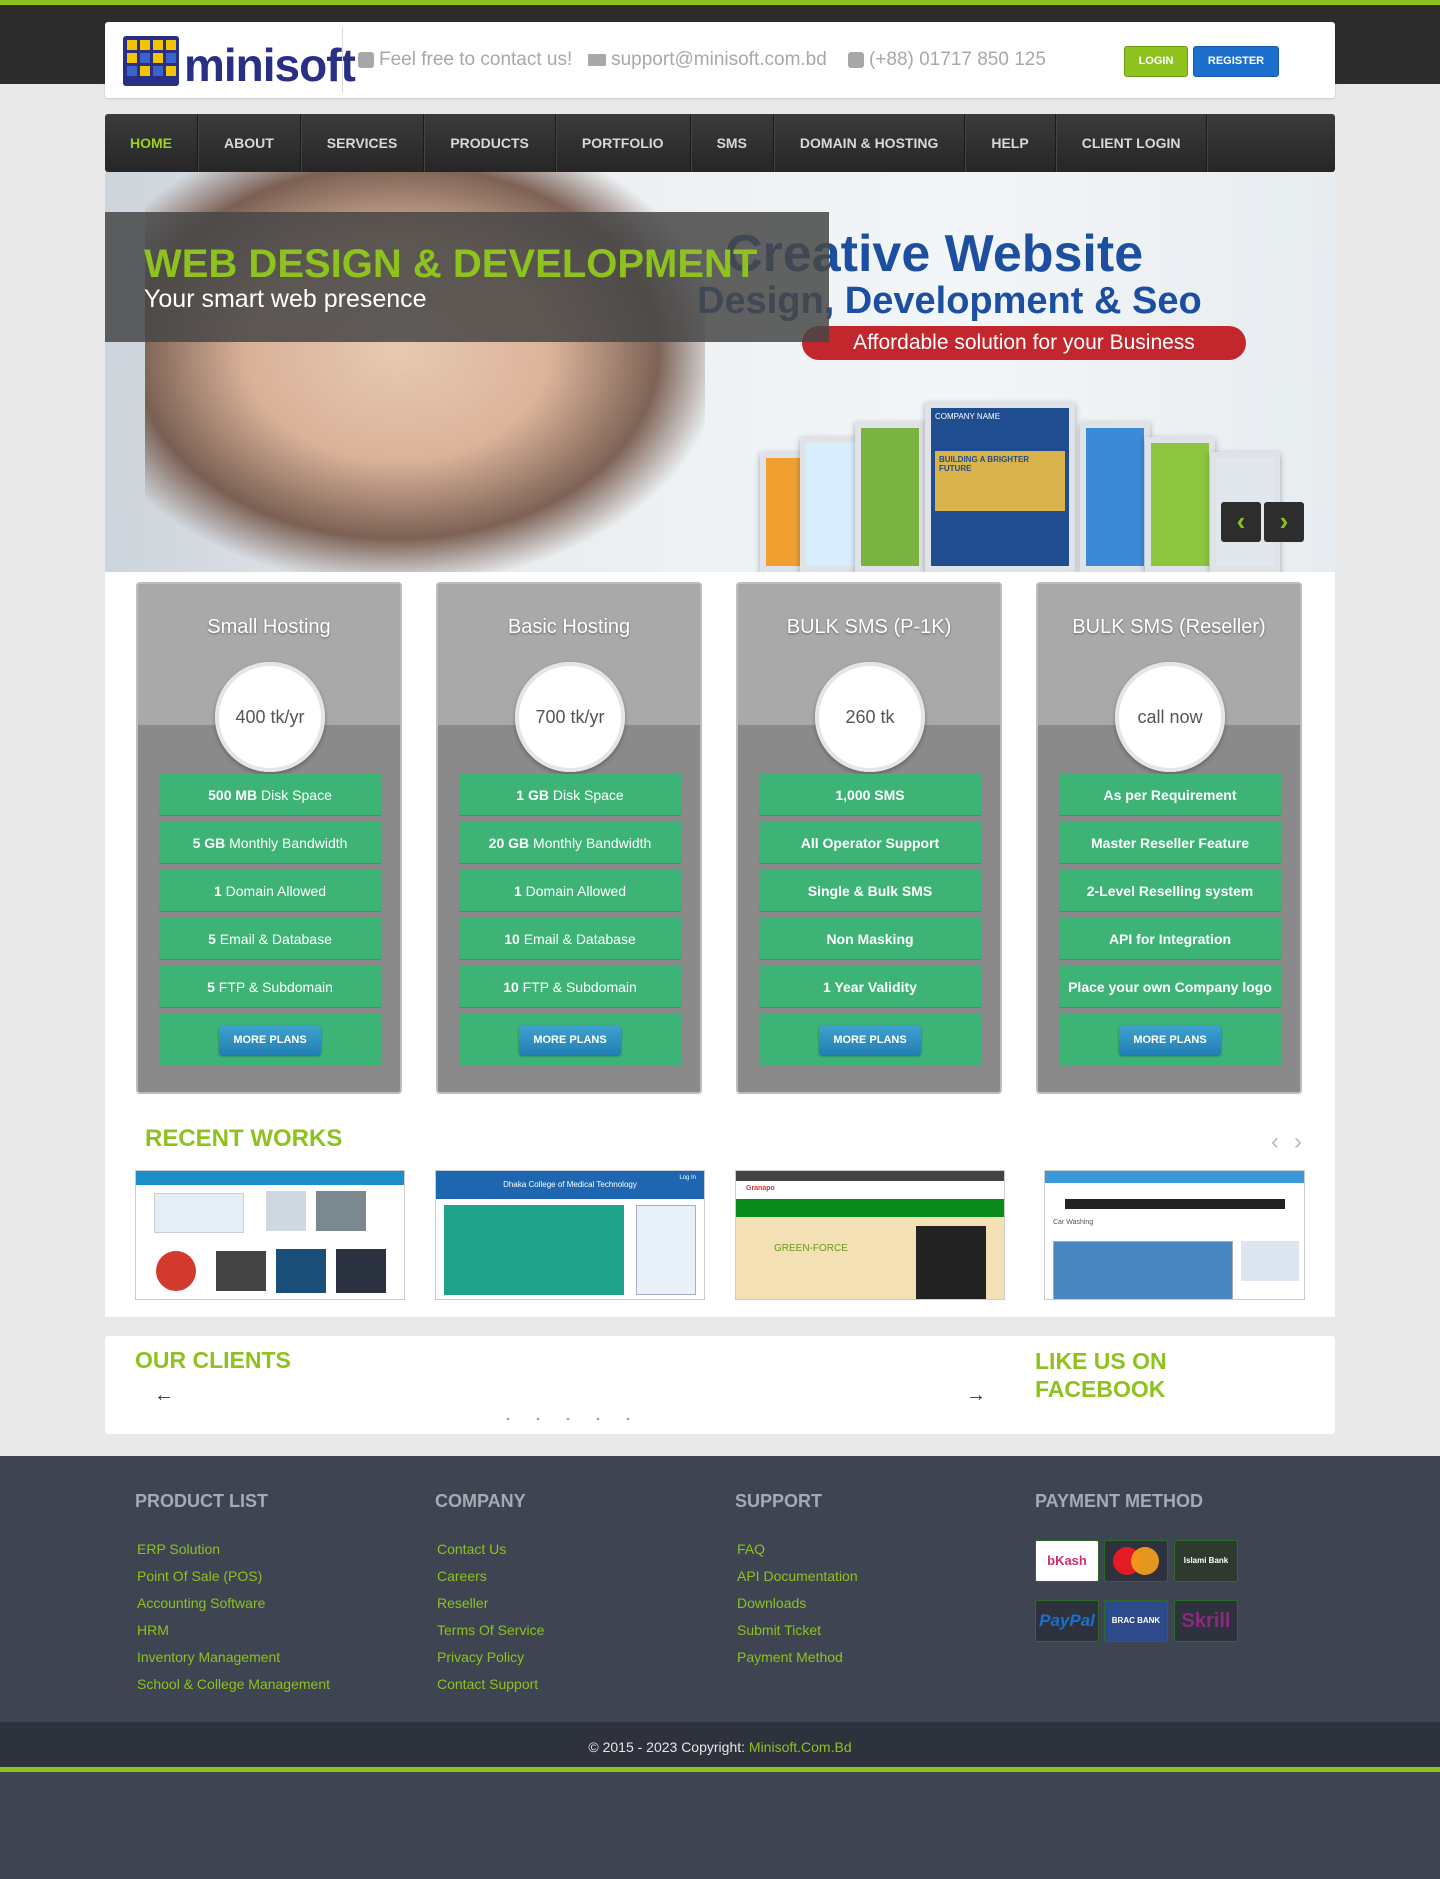 Image resolution: width=1440 pixels, height=1879 pixels. I want to click on plan-price: call now, so click(1170, 717).